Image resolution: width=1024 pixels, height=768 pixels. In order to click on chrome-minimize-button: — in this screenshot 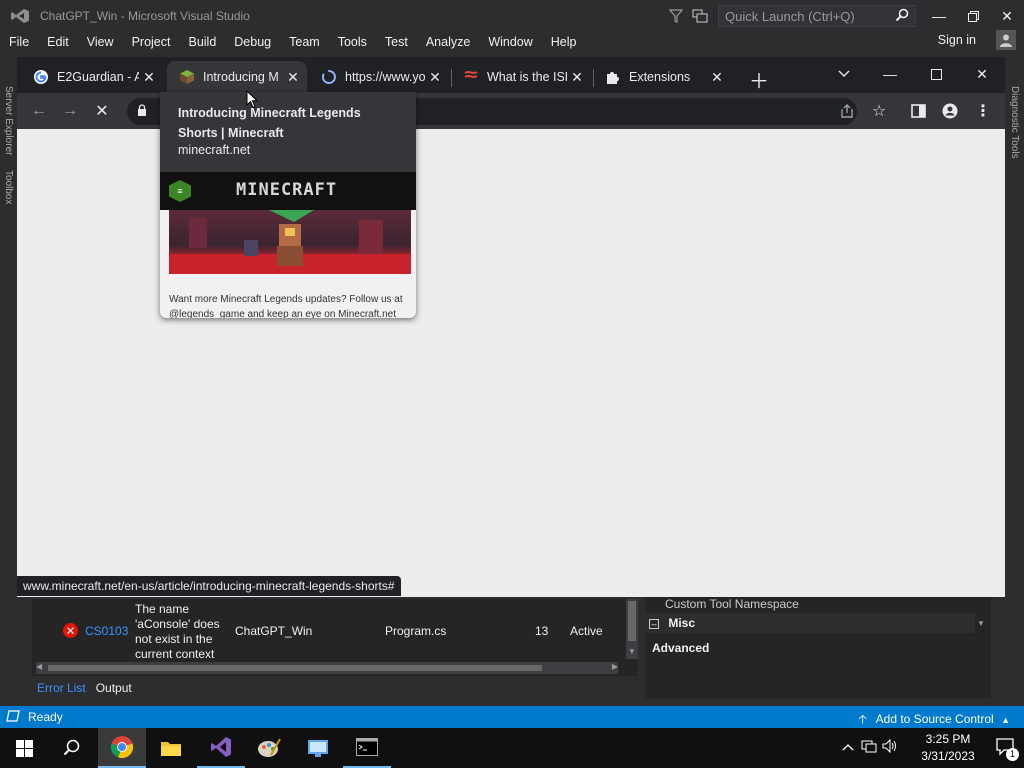, I will do `click(890, 74)`.